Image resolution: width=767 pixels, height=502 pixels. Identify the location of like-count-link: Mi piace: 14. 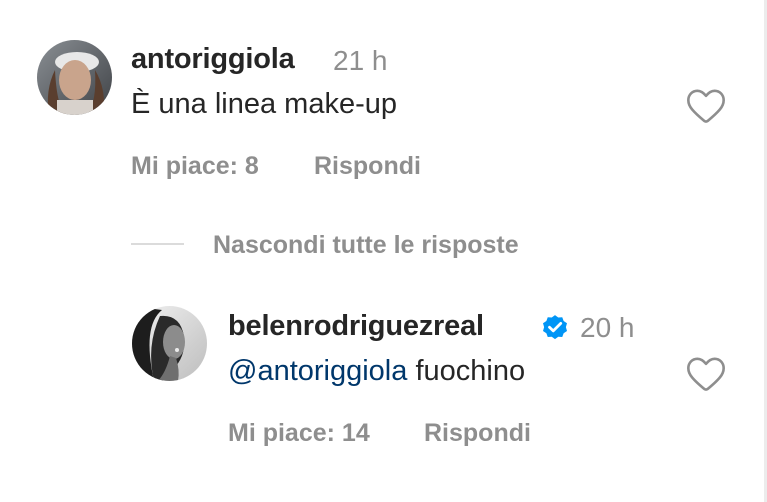
(299, 433).